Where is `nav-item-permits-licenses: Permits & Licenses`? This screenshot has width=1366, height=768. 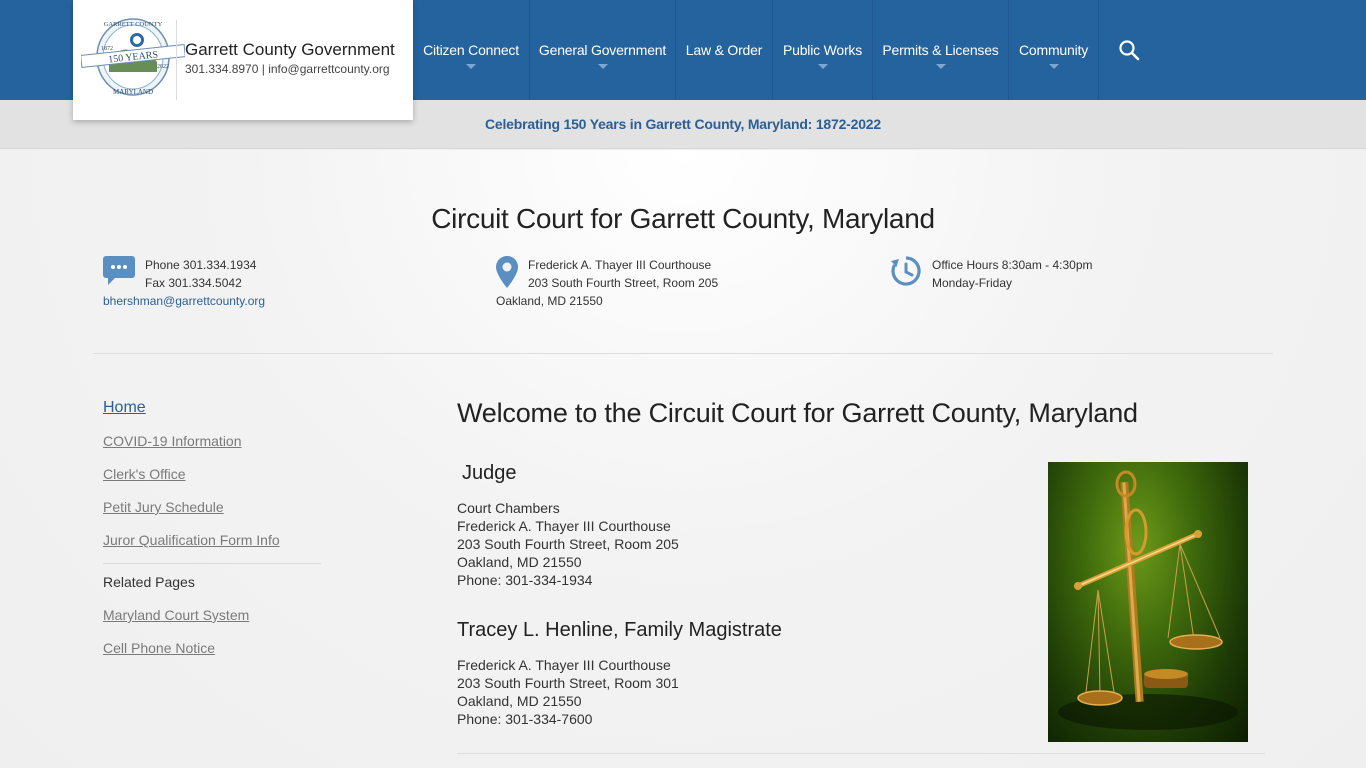
nav-item-permits-licenses: Permits & Licenses is located at coordinates (941, 50).